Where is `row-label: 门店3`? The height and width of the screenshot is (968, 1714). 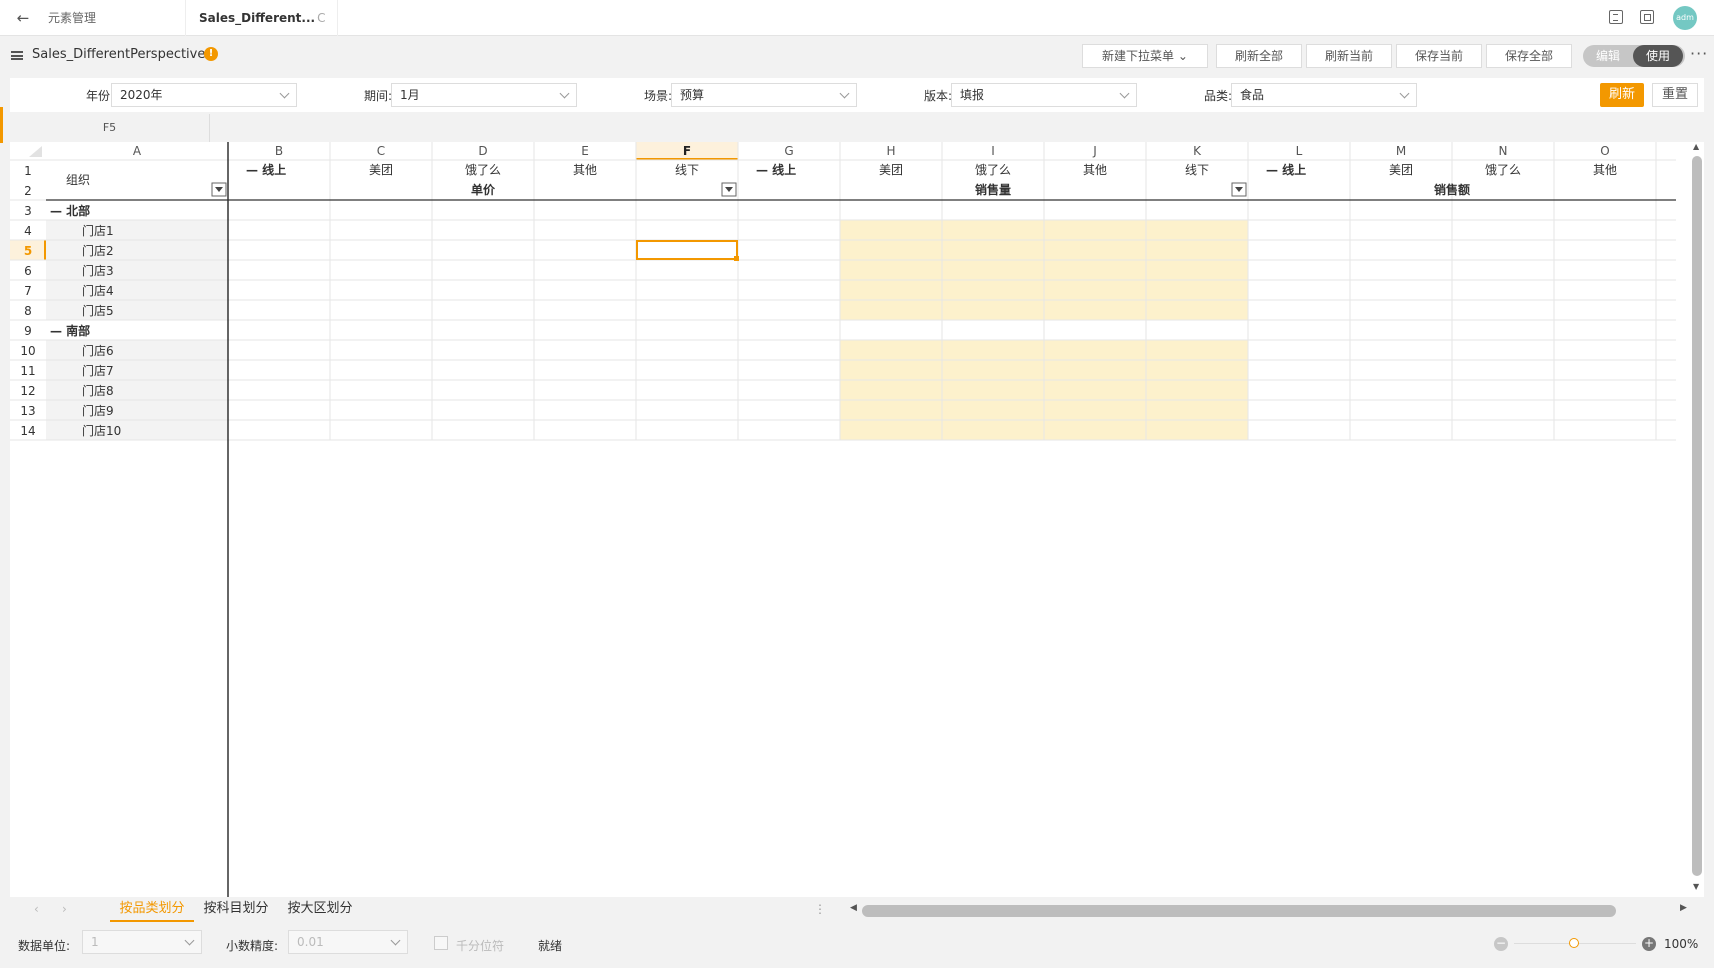 row-label: 门店3 is located at coordinates (98, 270).